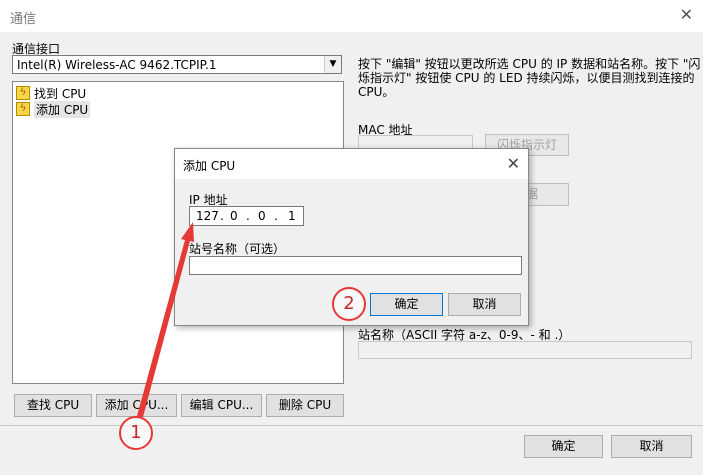 The width and height of the screenshot is (703, 475). I want to click on annotation-marker-2: 2, so click(349, 304).